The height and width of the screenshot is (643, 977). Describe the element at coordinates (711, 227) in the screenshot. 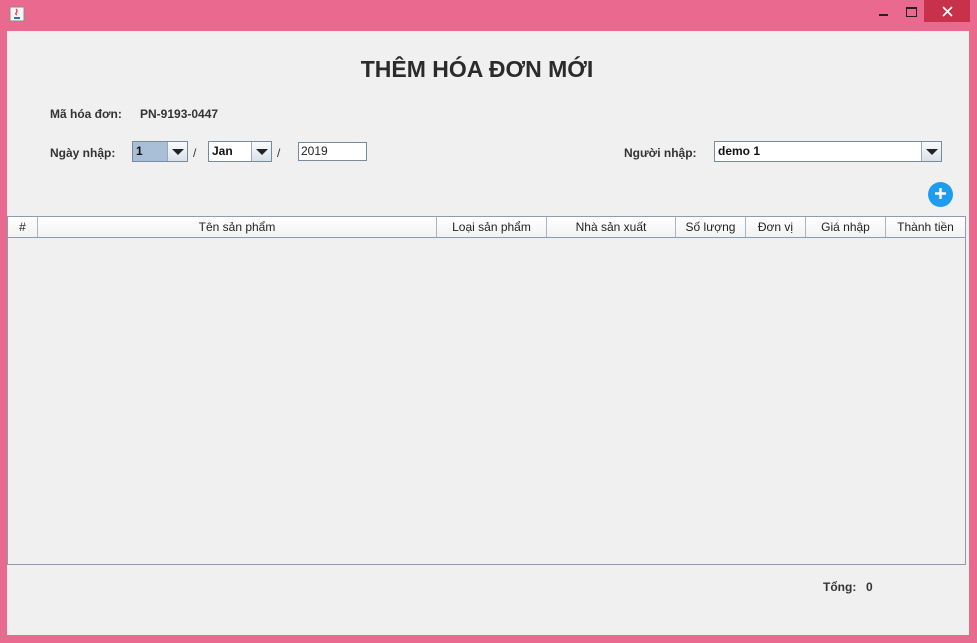

I see `column-header-quantity: Số lượng` at that location.